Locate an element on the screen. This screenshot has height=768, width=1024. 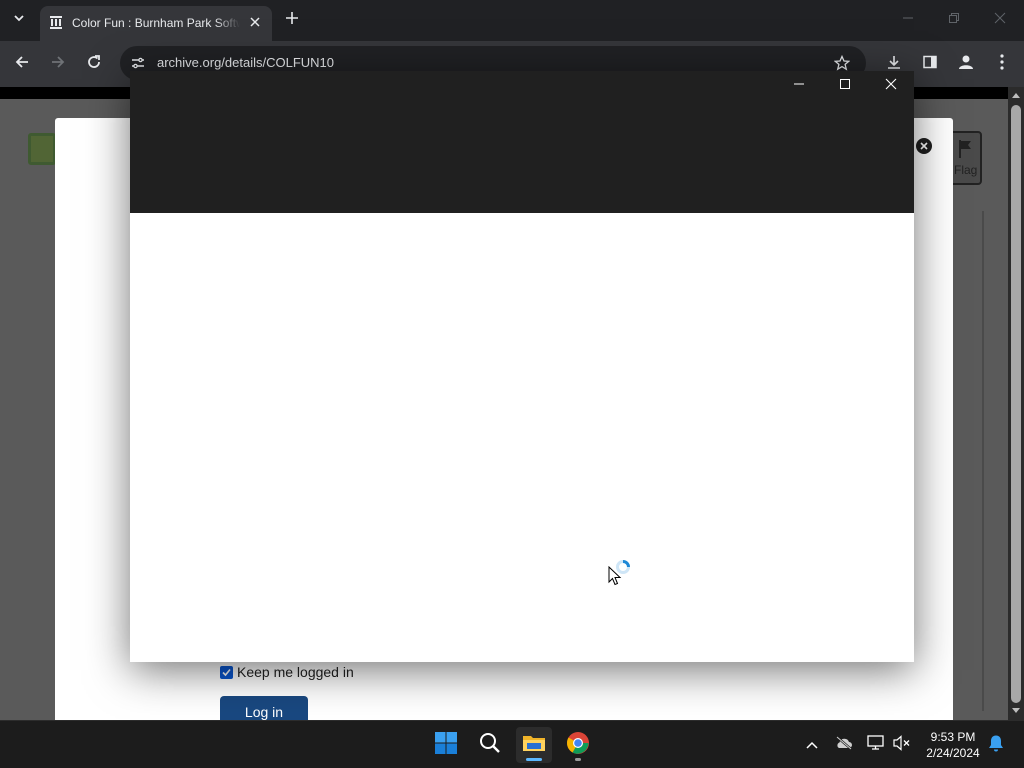
scroll-thumb is located at coordinates (1016, 404).